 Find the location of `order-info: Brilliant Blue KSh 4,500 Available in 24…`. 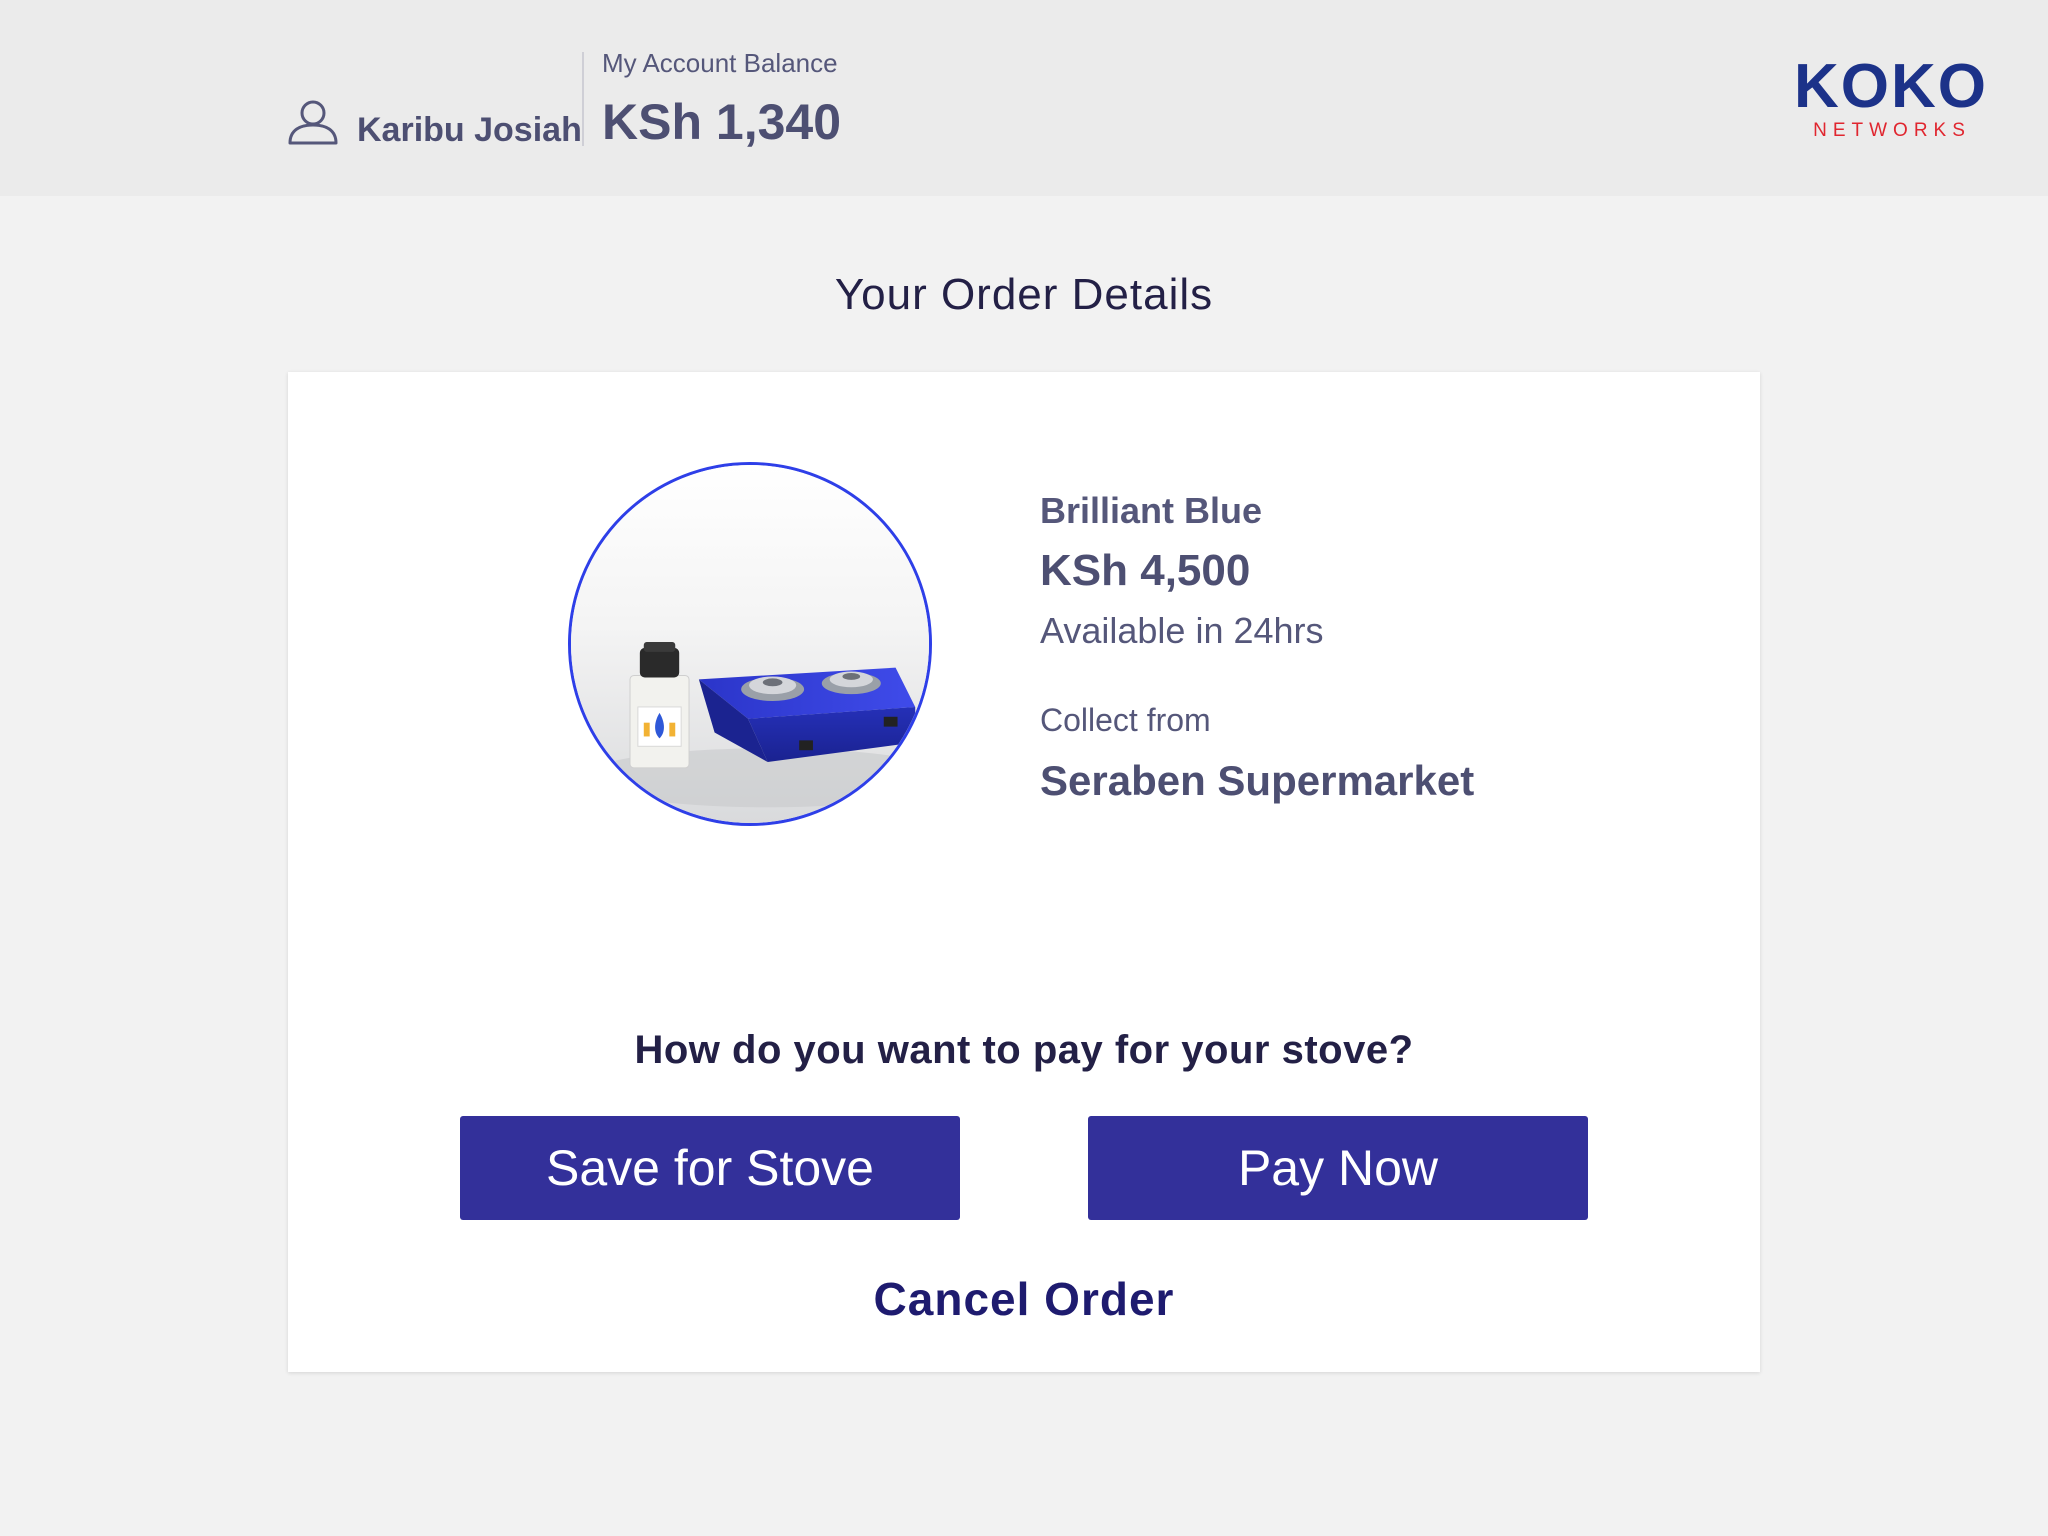

order-info: Brilliant Blue KSh 4,500 Available in 24… is located at coordinates (1257, 647).